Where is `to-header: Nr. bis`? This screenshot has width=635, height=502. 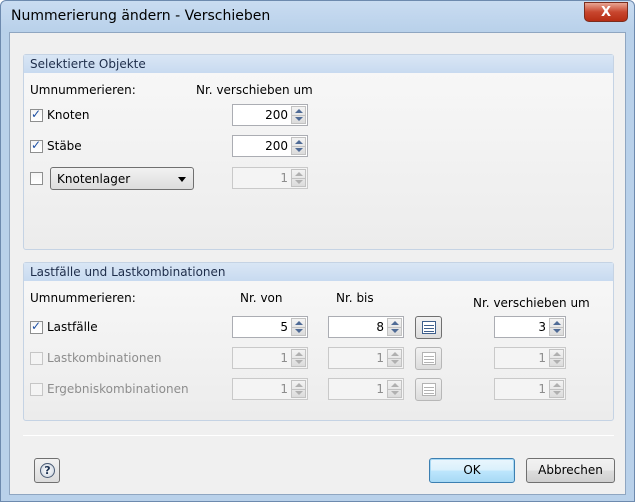 to-header: Nr. bis is located at coordinates (355, 298).